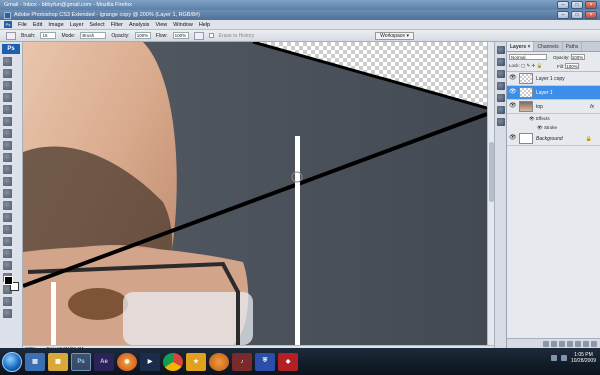  What do you see at coordinates (104, 361) in the screenshot?
I see `after-effects-taskbar-icon: Ae` at bounding box center [104, 361].